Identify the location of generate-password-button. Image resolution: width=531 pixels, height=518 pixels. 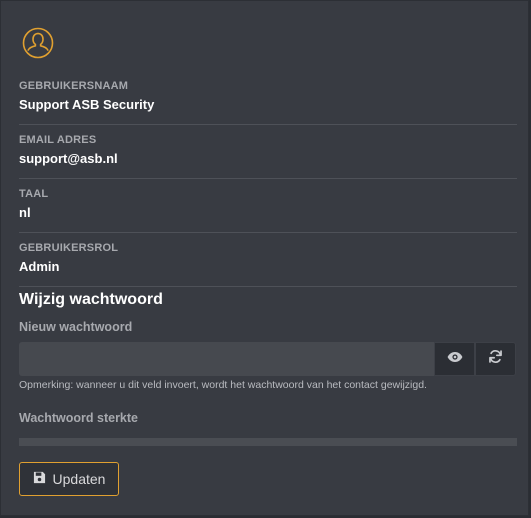
(495, 359).